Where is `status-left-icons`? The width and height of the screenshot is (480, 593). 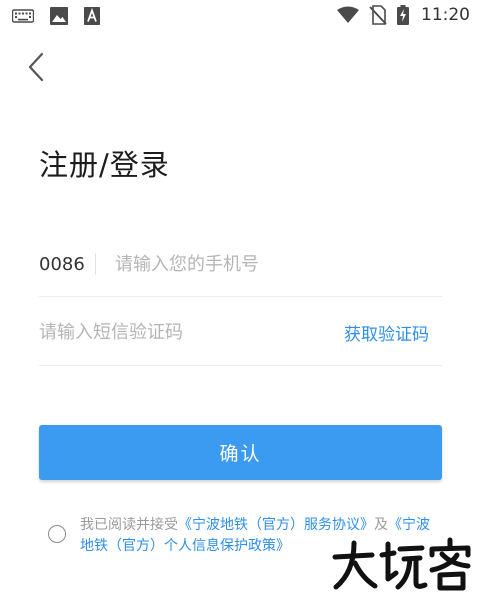 status-left-icons is located at coordinates (56, 16).